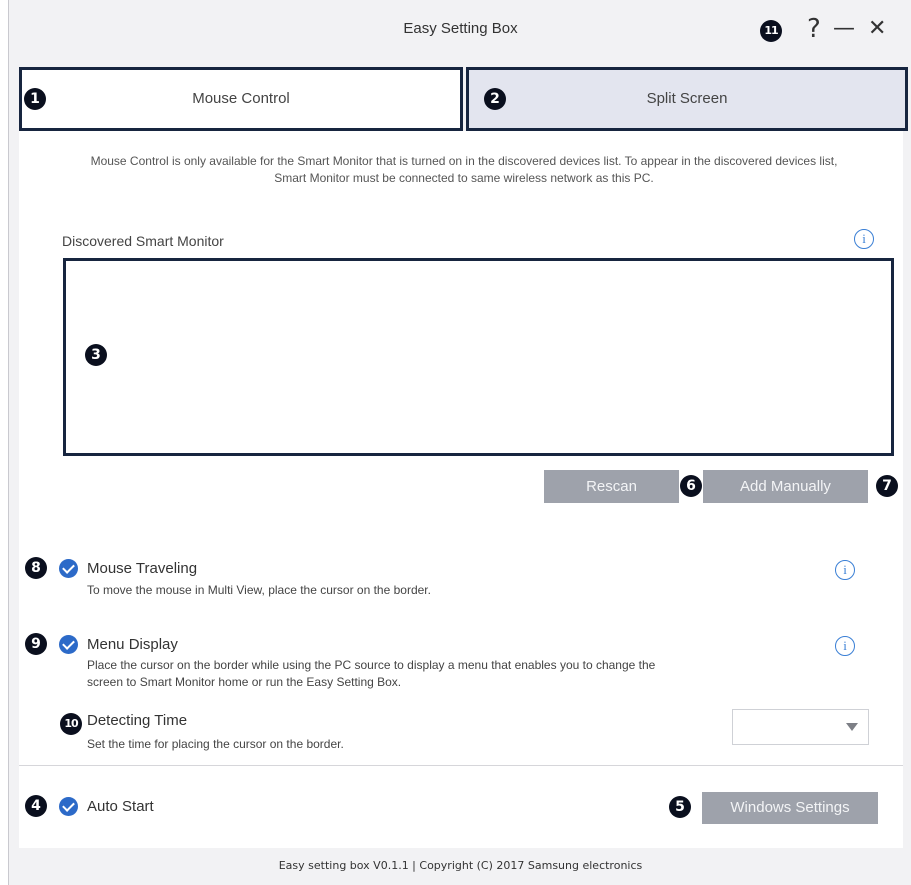  Describe the element at coordinates (800, 727) in the screenshot. I see `detecting-time-dropdown` at that location.